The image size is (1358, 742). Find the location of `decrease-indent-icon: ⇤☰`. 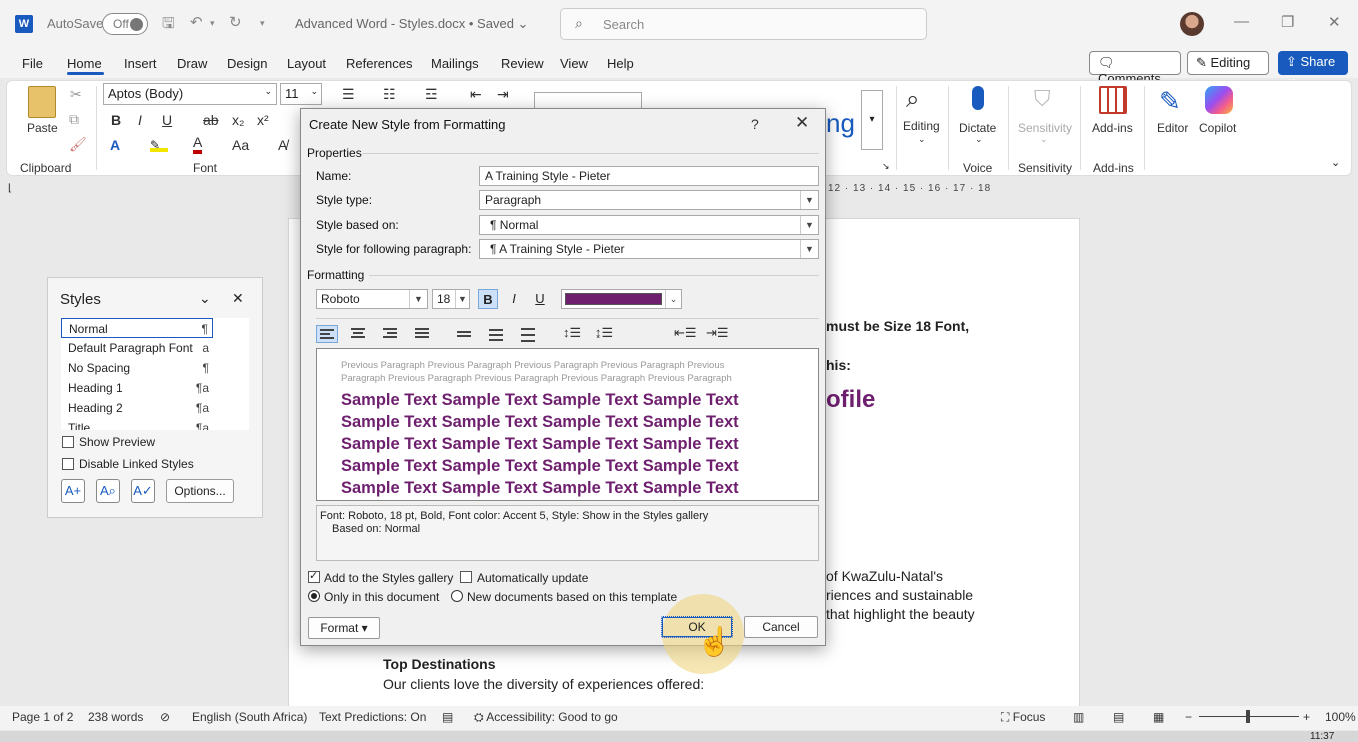

decrease-indent-icon: ⇤☰ is located at coordinates (685, 333).